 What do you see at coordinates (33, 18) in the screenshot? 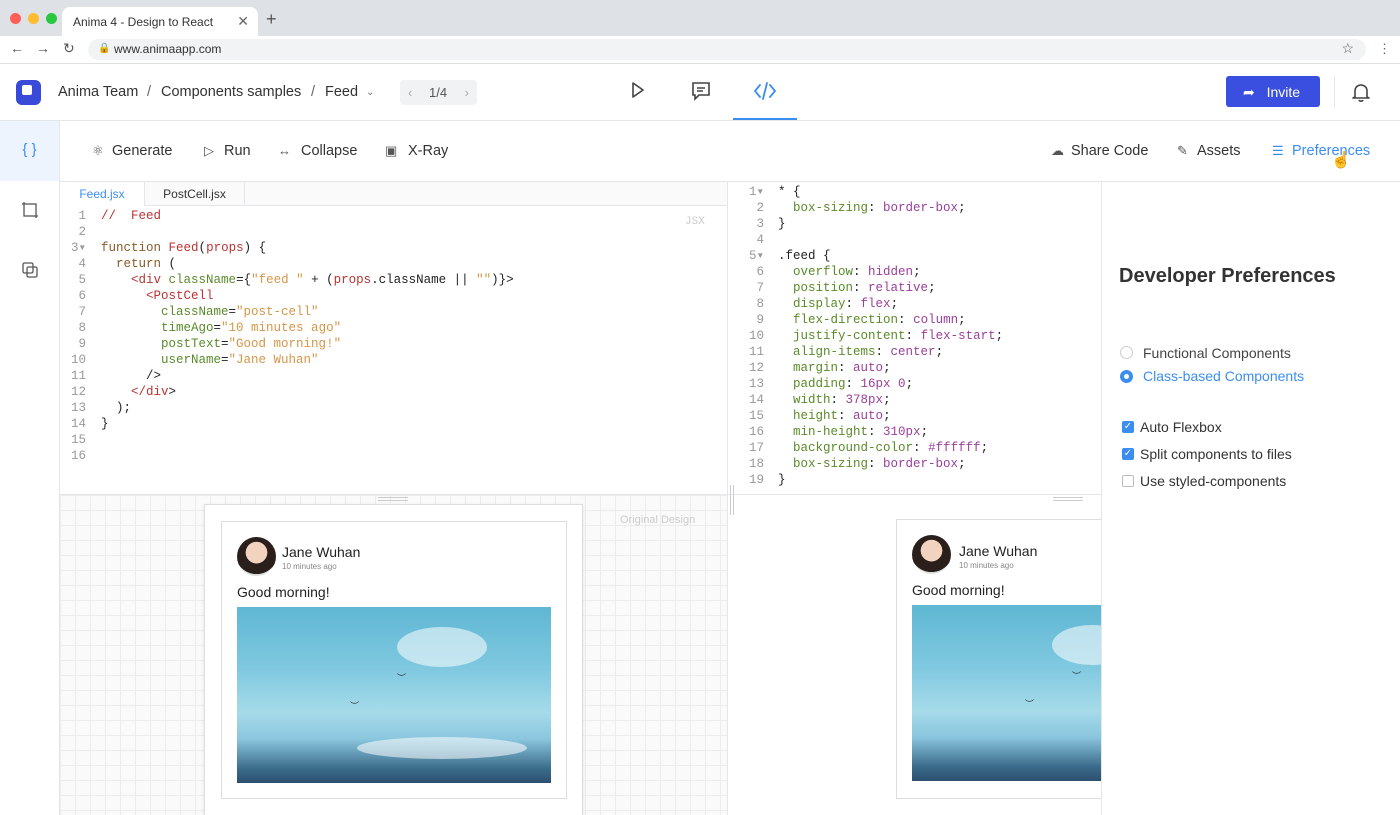
I see `minimize-window-button` at bounding box center [33, 18].